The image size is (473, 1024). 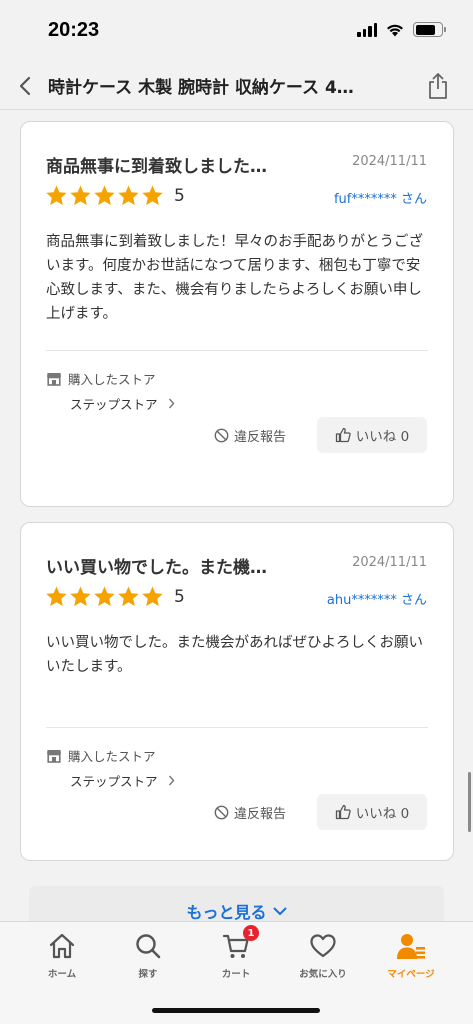 What do you see at coordinates (236, 31) in the screenshot?
I see `status-bar: 20:23` at bounding box center [236, 31].